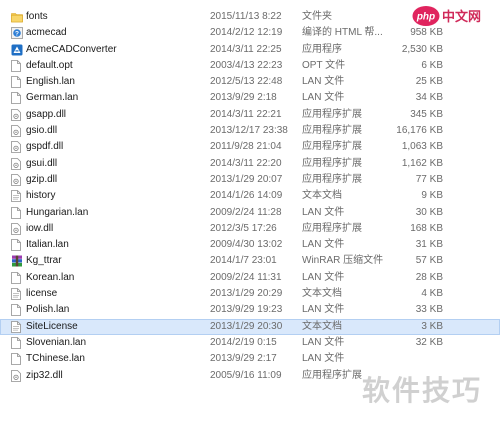 The image size is (500, 429). What do you see at coordinates (426, 33) in the screenshot?
I see `file-size: 958 KB` at bounding box center [426, 33].